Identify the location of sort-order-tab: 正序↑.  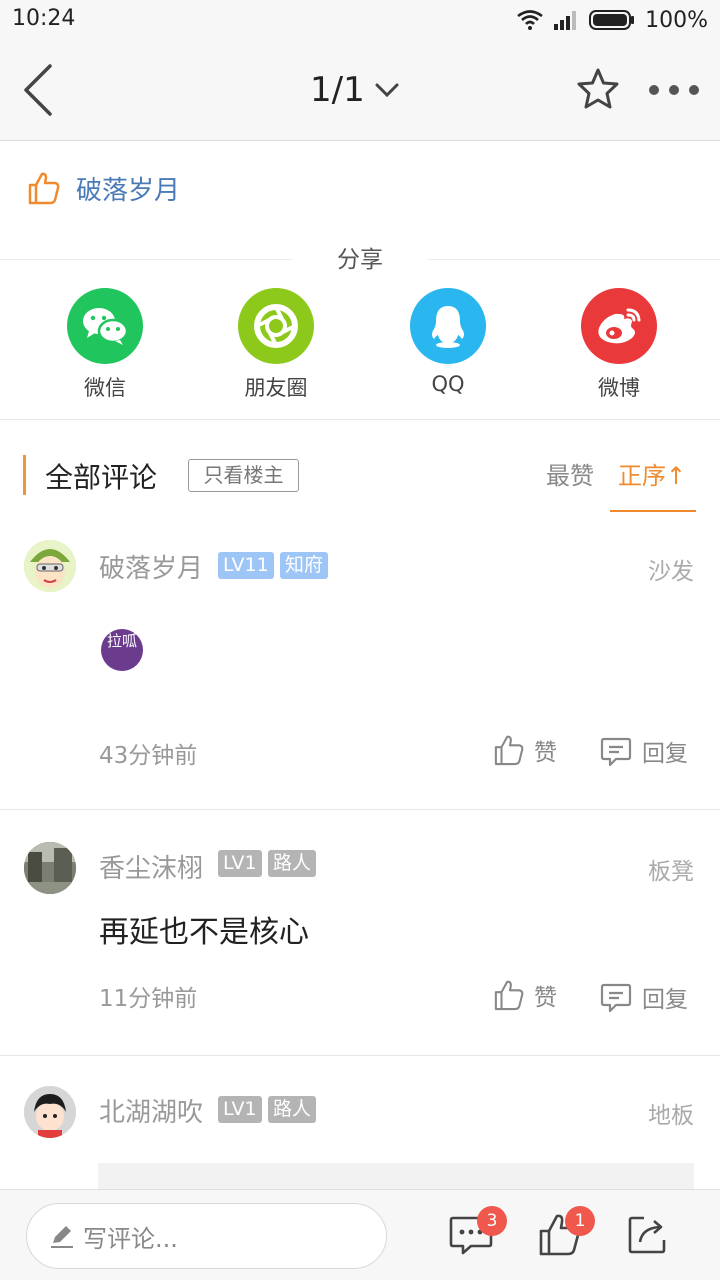
(652, 473).